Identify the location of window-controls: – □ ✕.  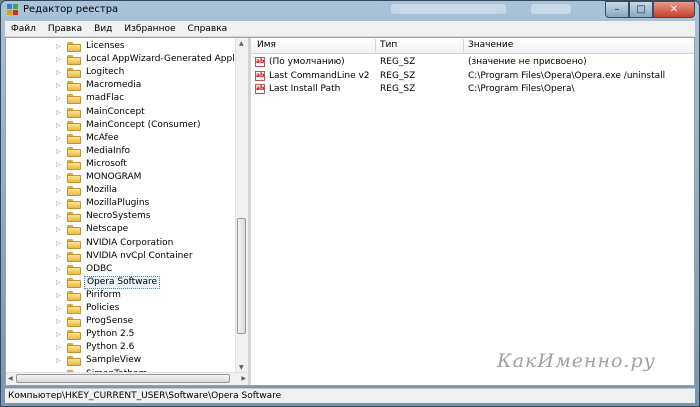
(650, 9).